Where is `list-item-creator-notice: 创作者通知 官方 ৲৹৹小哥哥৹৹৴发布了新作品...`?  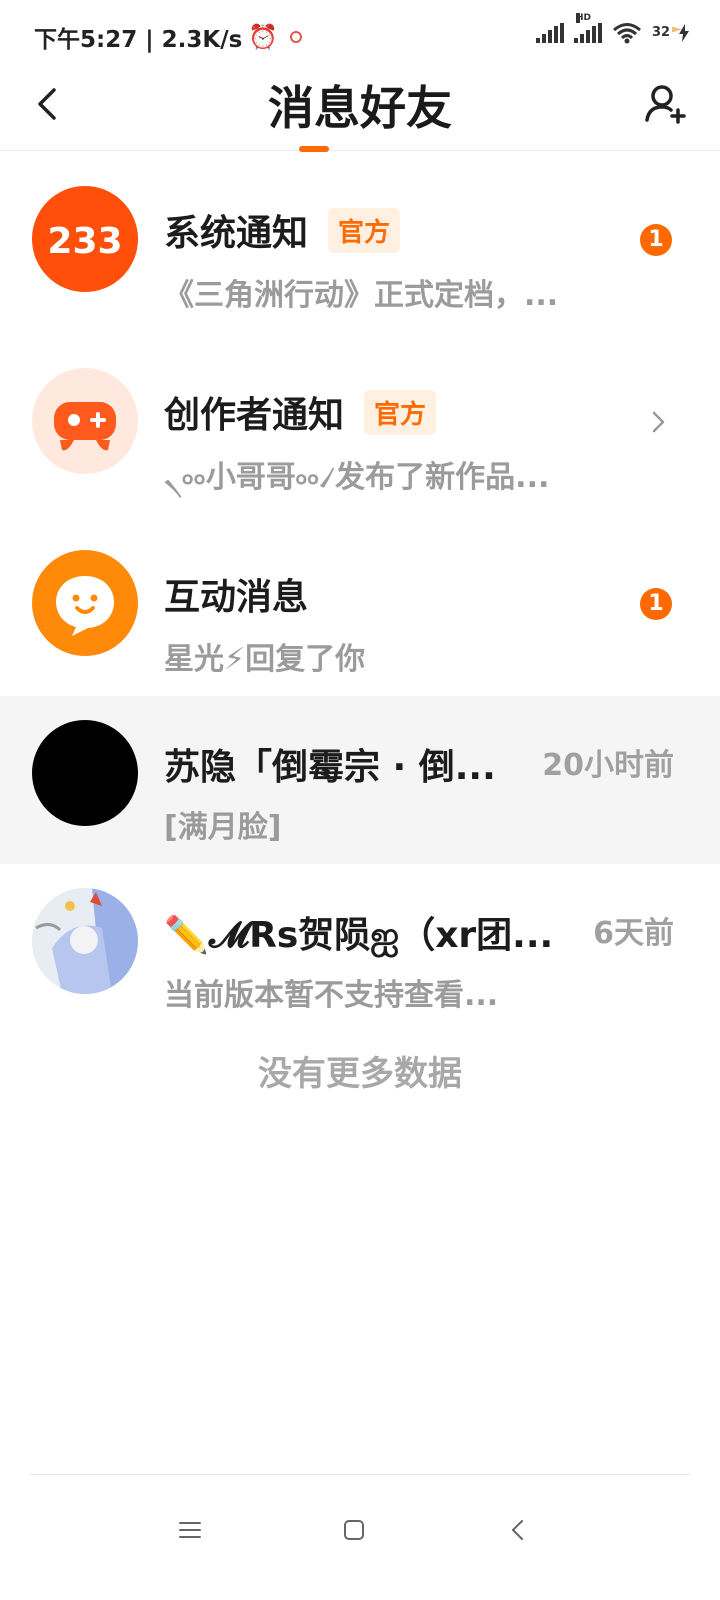
list-item-creator-notice: 创作者通知 官方 ৲৹৹小哥哥৹৹৴发布了新作品... is located at coordinates (360, 423).